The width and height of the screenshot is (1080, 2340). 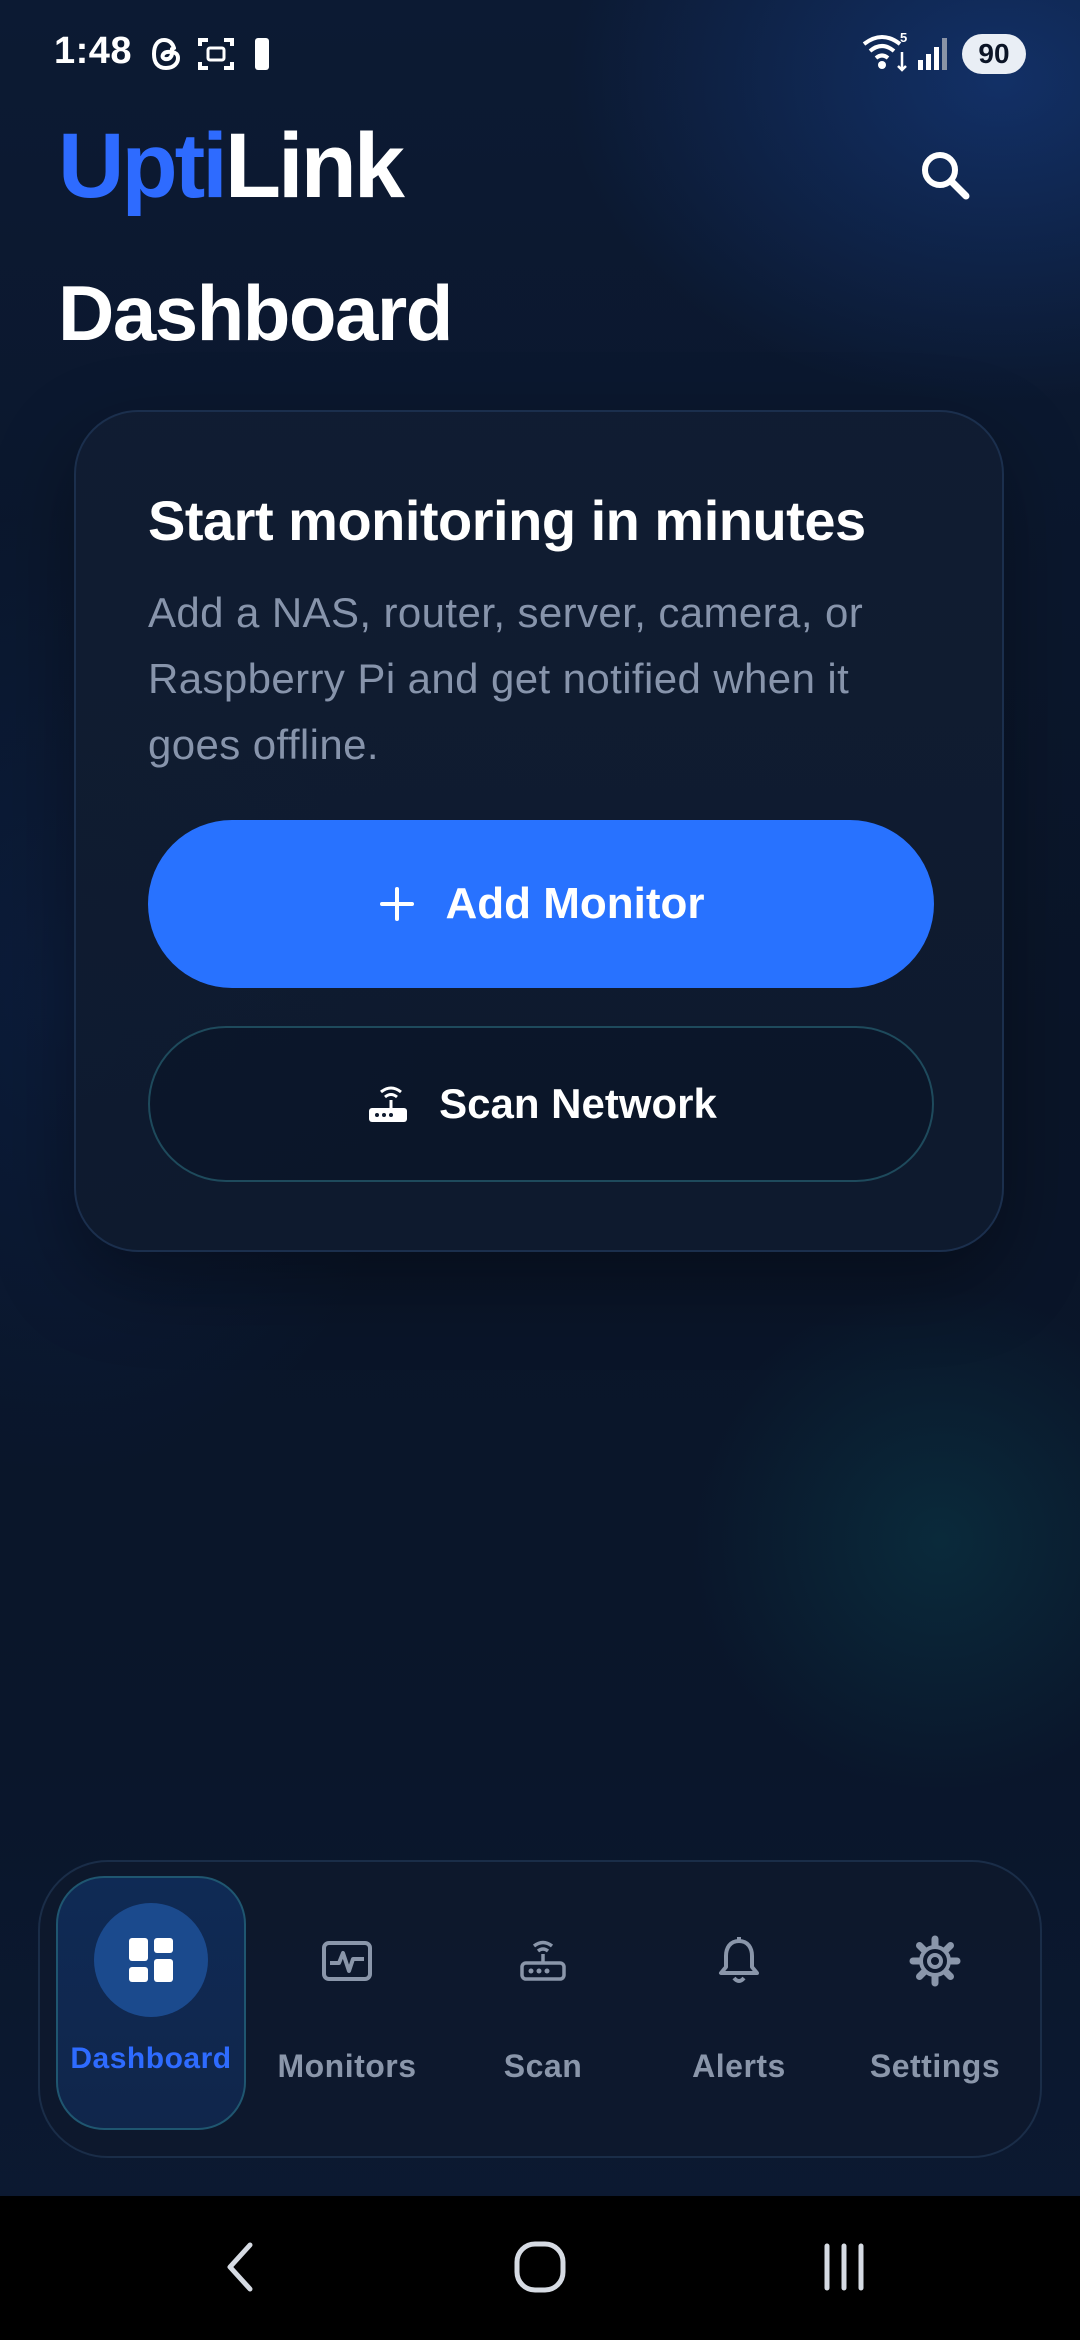 What do you see at coordinates (347, 1961) in the screenshot?
I see `monitor-pulse-icon` at bounding box center [347, 1961].